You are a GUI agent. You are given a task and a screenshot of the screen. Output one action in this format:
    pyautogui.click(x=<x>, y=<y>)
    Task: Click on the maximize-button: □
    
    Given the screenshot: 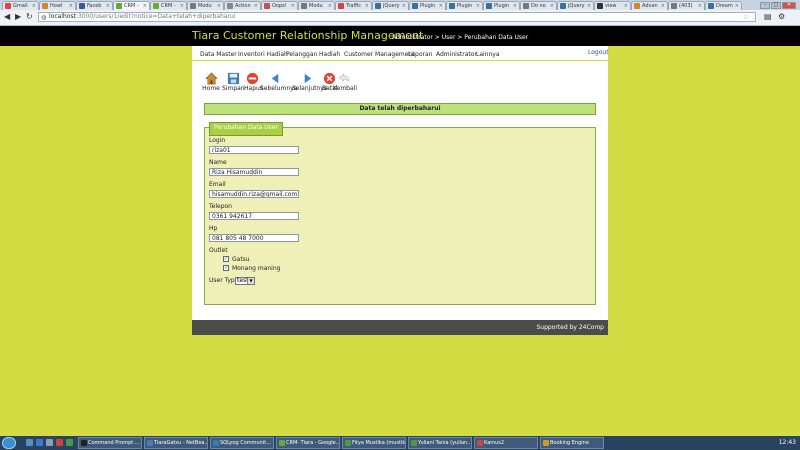 What is the action you would take?
    pyautogui.click(x=776, y=5)
    